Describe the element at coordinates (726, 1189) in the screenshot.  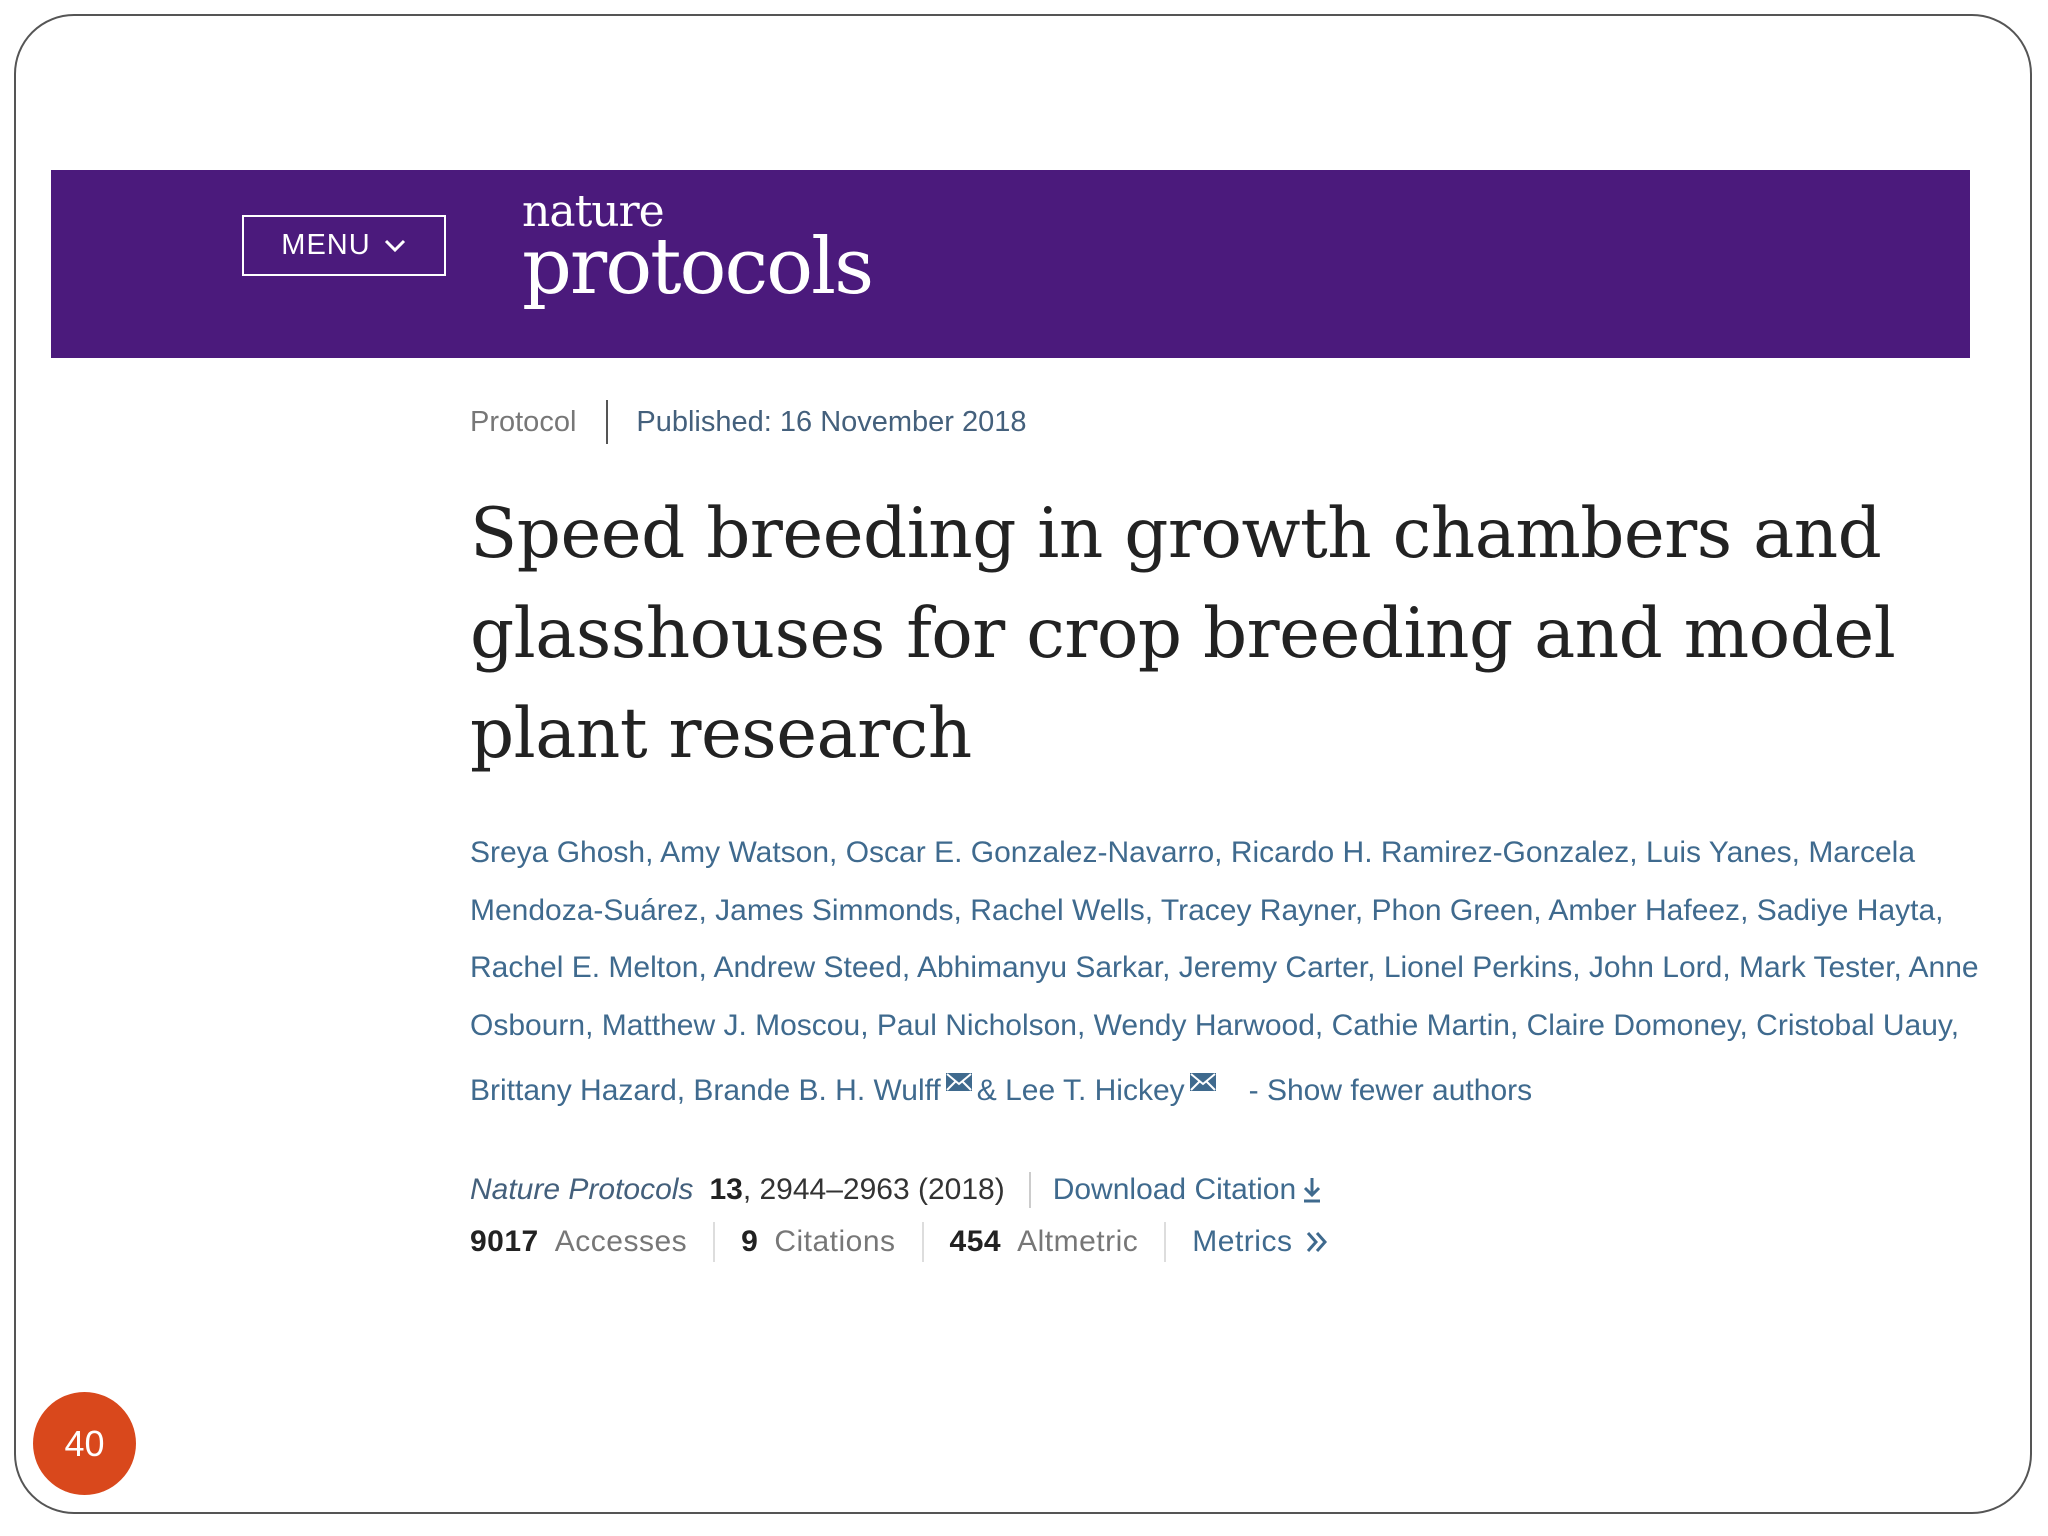
I see `volume-number: 13` at that location.